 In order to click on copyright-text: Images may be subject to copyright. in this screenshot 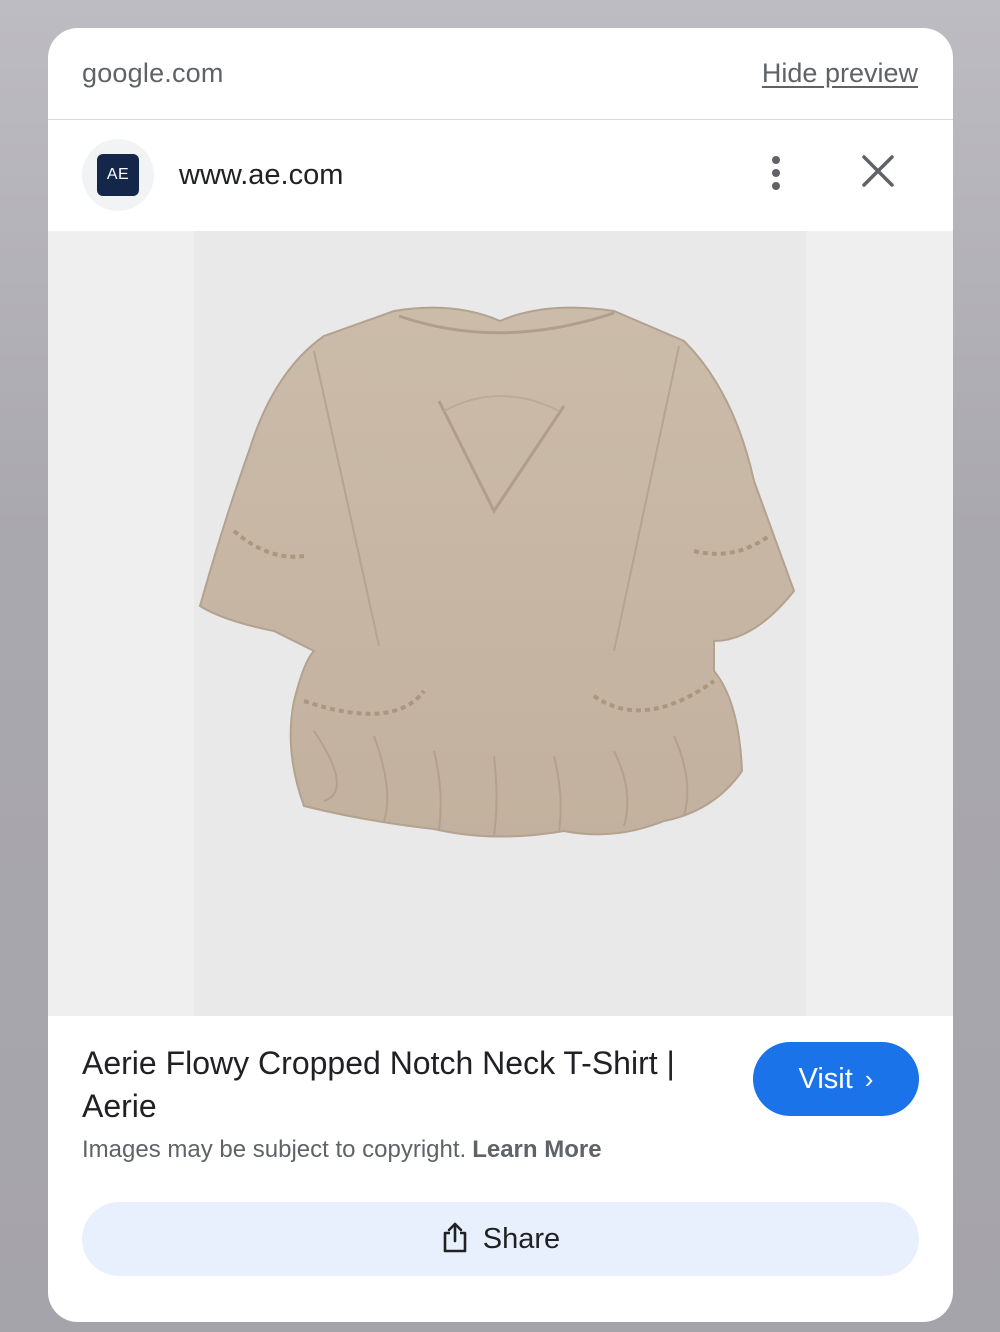, I will do `click(274, 1149)`.